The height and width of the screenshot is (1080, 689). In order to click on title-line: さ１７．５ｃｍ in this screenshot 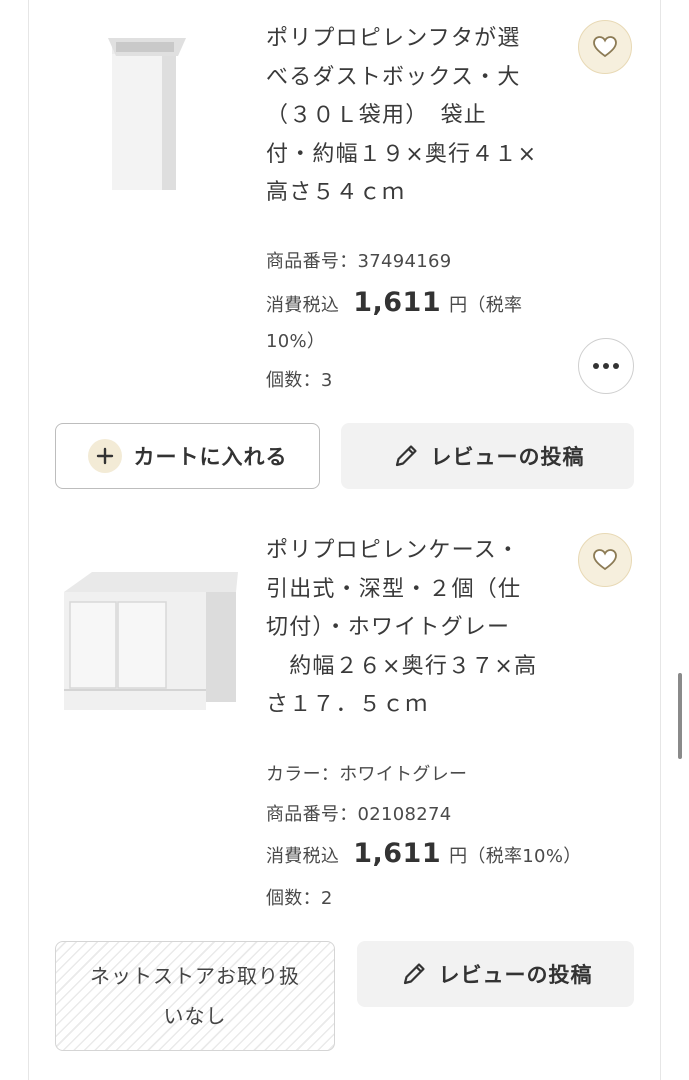, I will do `click(347, 704)`.